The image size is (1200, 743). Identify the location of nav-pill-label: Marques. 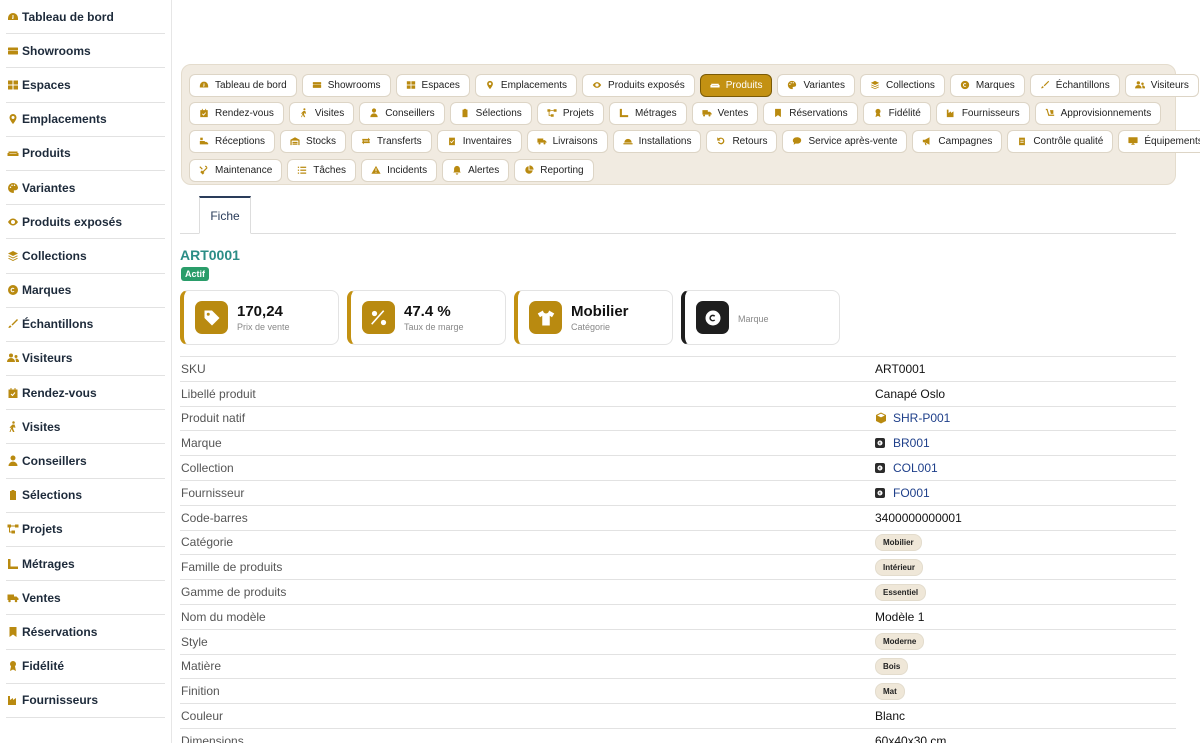
(995, 85).